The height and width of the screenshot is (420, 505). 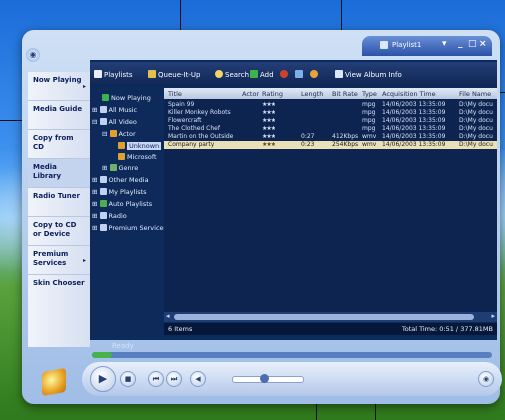 What do you see at coordinates (292, 355) in the screenshot?
I see `seek-bar` at bounding box center [292, 355].